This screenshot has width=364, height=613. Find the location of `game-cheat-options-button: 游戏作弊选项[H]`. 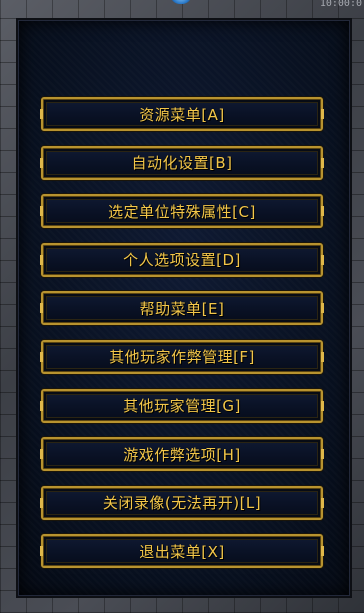

game-cheat-options-button: 游戏作弊选项[H] is located at coordinates (182, 454).